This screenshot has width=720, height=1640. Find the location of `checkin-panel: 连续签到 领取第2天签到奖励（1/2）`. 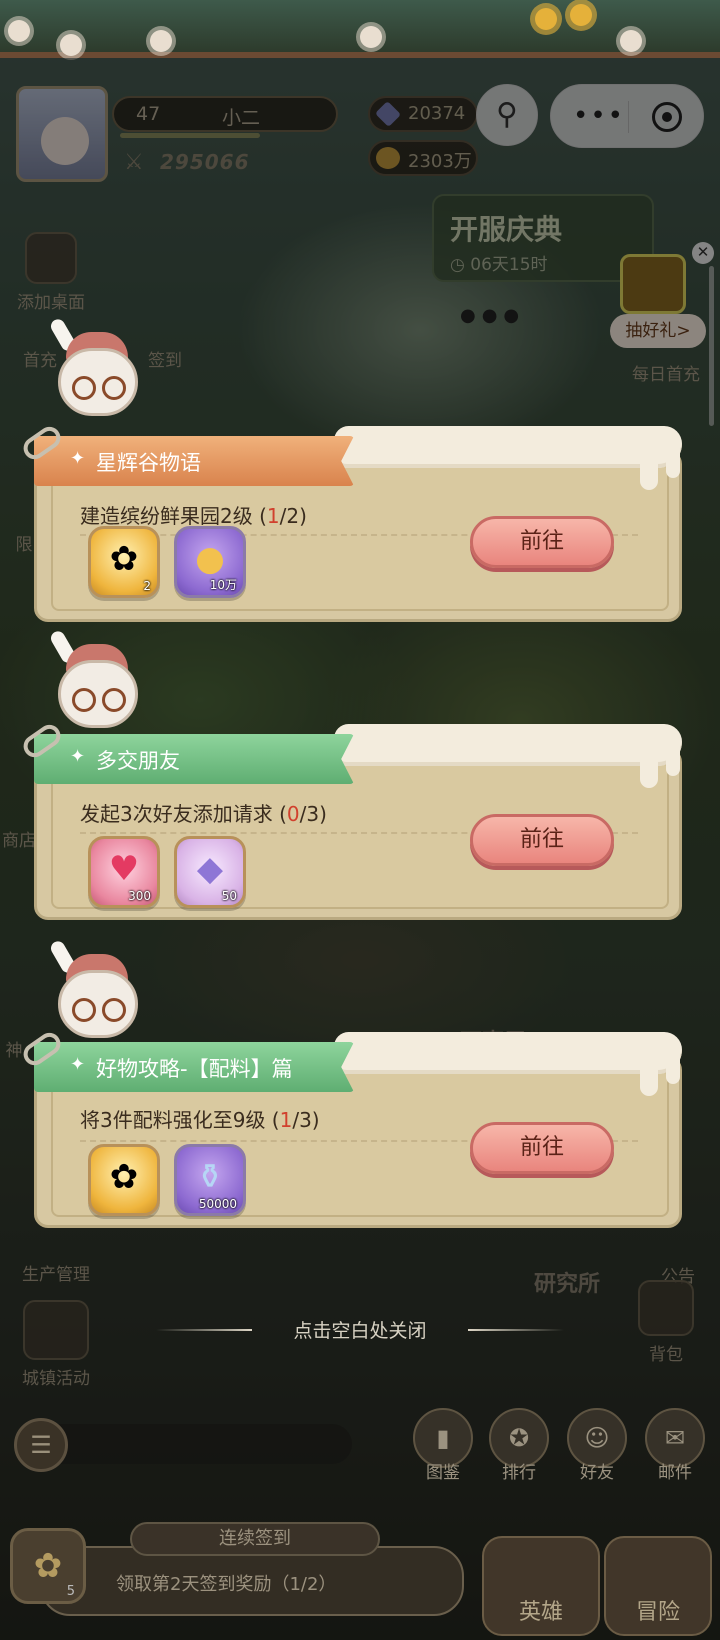

checkin-panel: 连续签到 领取第2天签到奖励（1/2） is located at coordinates (252, 1569).